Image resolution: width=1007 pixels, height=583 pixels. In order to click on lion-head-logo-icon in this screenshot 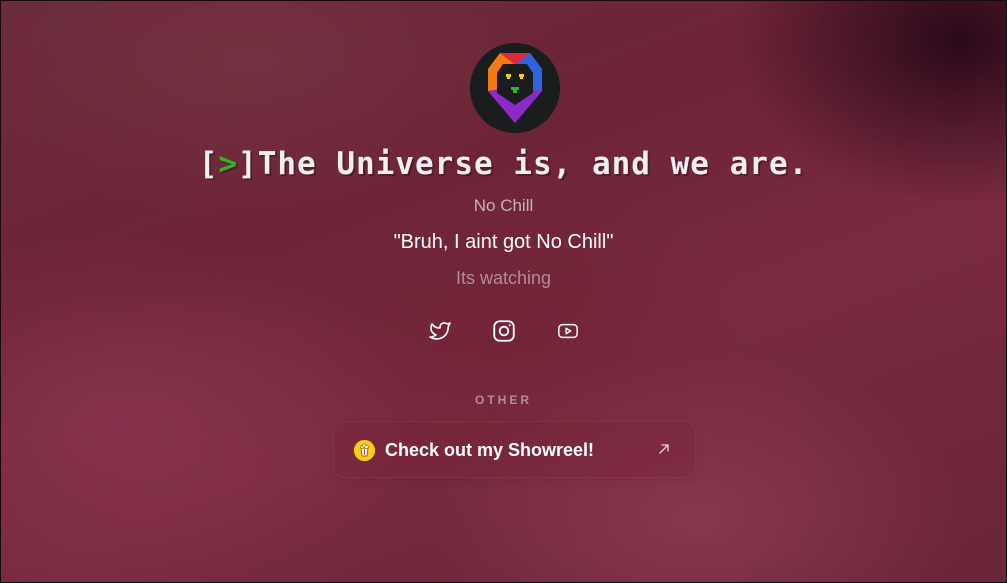, I will do `click(515, 88)`.